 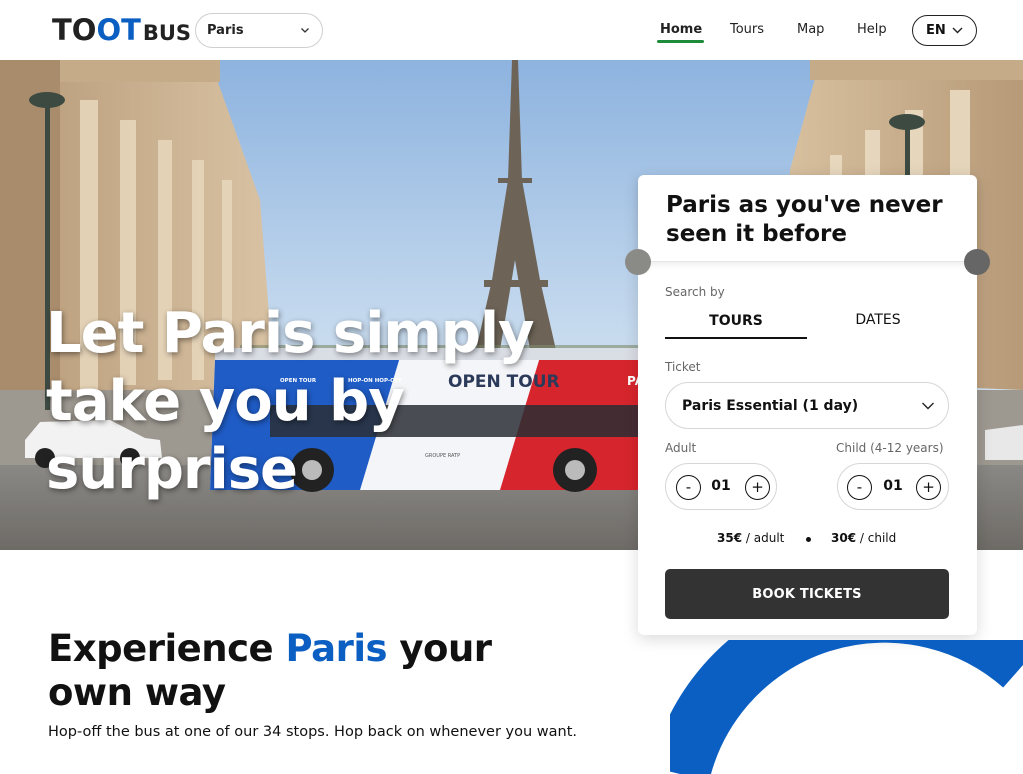 I want to click on adult-price: 35€ / adult, so click(x=751, y=538).